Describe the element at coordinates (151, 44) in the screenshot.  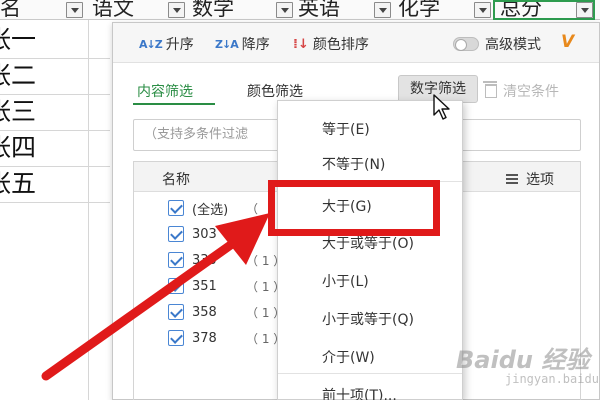
I see `sort-ascending-icon: A↓Z` at that location.